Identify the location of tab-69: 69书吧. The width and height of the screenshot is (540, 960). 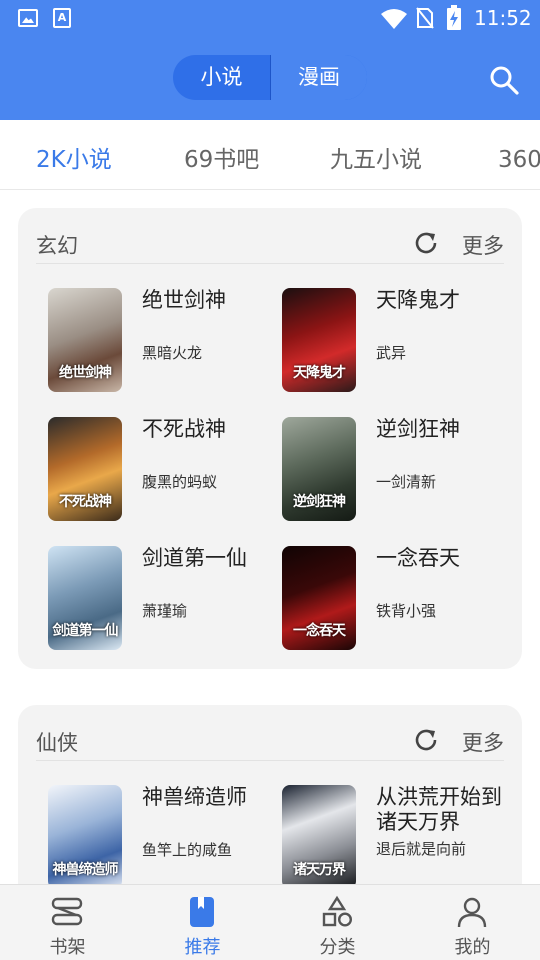
(221, 157).